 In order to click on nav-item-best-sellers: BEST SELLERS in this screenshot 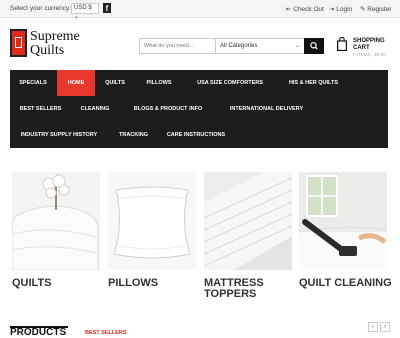, I will do `click(40, 109)`.